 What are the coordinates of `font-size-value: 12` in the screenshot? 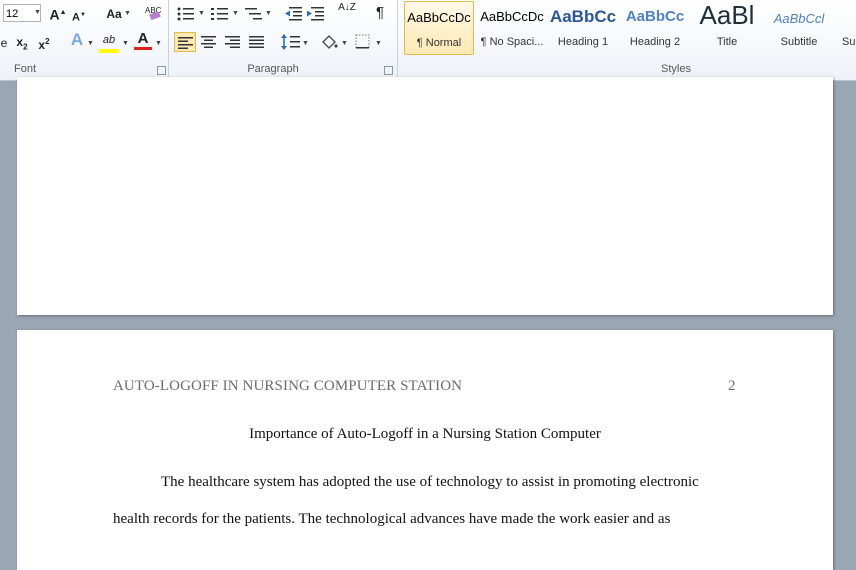 It's located at (12, 14).